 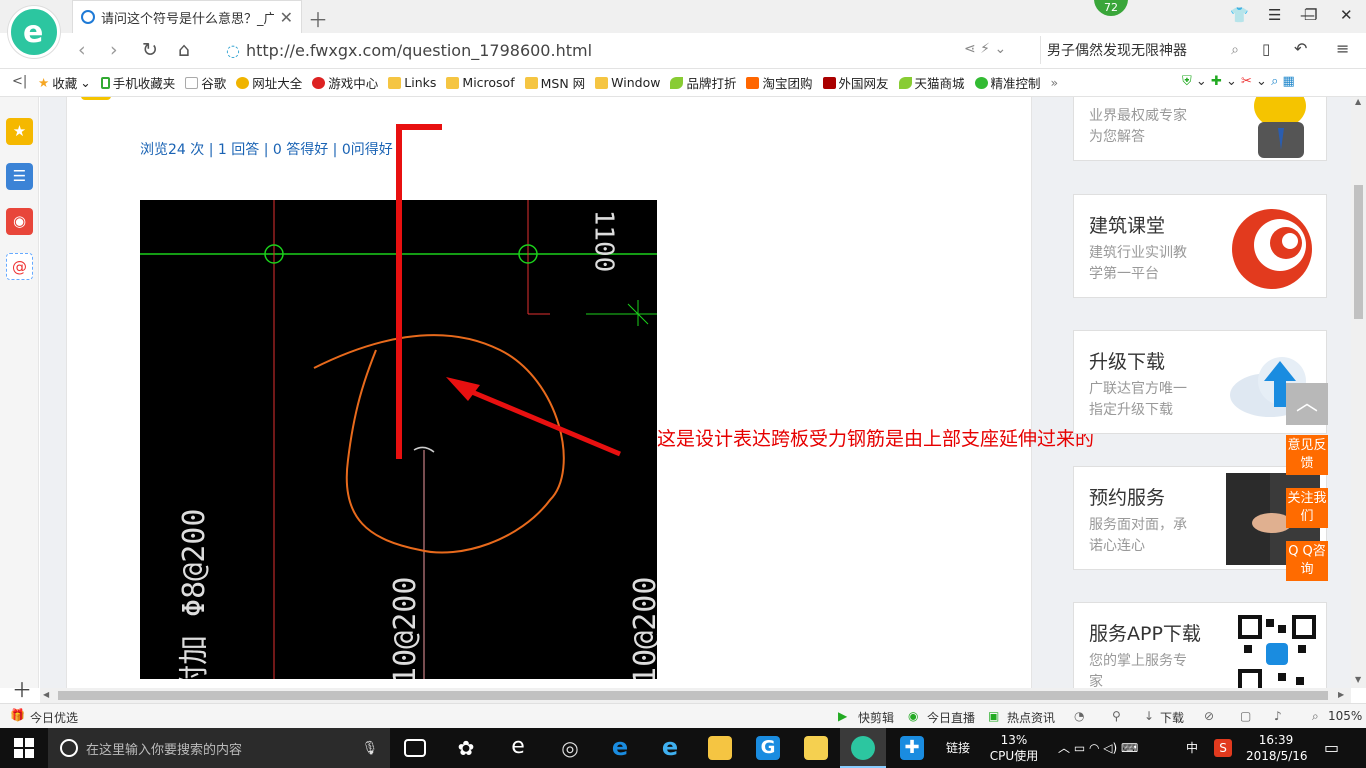 What do you see at coordinates (286, 17) in the screenshot?
I see `close-tab-icon: ✕` at bounding box center [286, 17].